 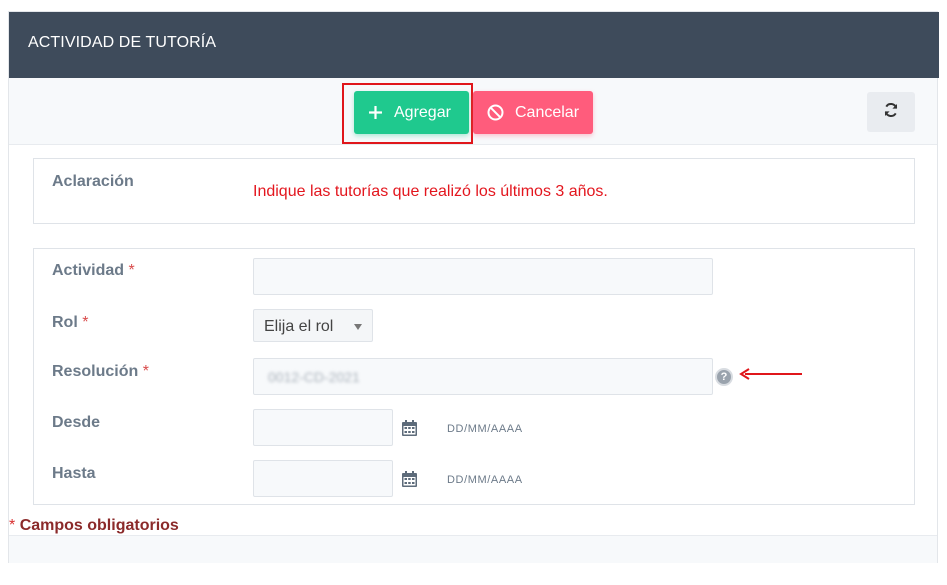 I want to click on add-button-label: Agregar, so click(x=422, y=112).